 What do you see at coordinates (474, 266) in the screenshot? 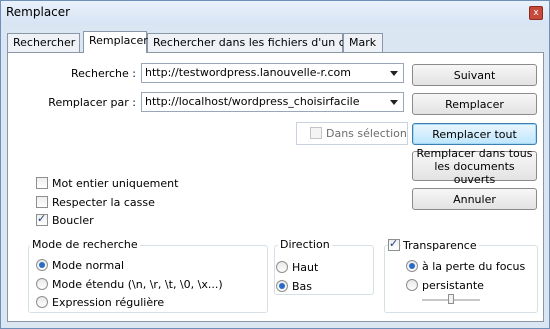
I see `transparency-focus-label: à la perte du focus` at bounding box center [474, 266].